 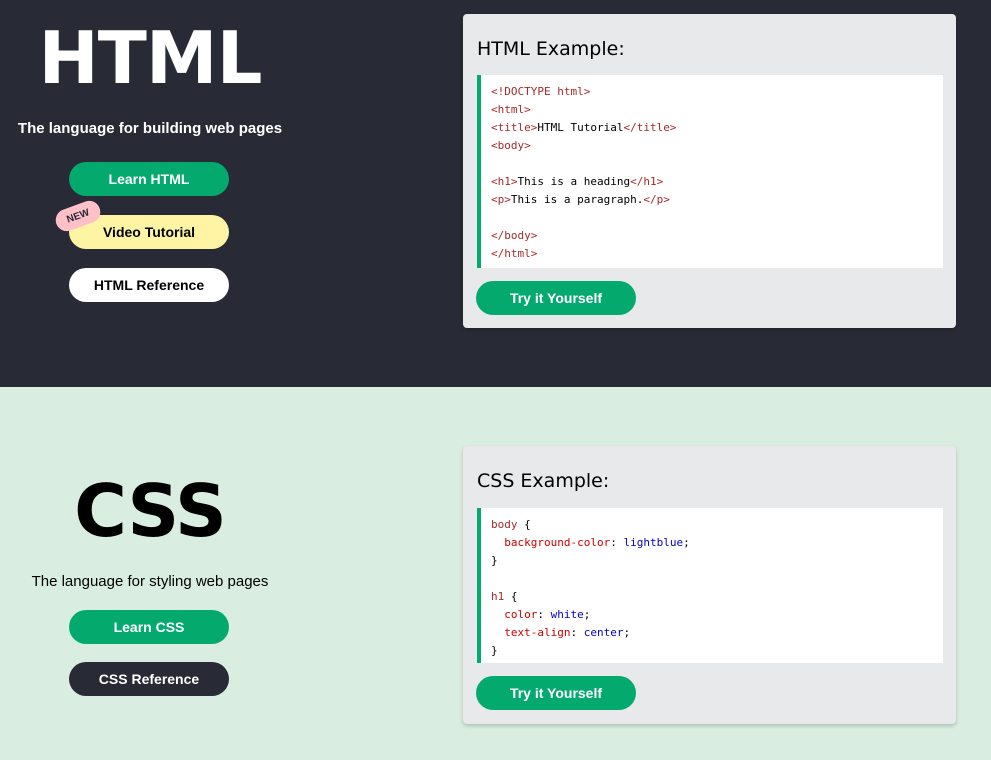 What do you see at coordinates (150, 58) in the screenshot?
I see `html-title: HTML` at bounding box center [150, 58].